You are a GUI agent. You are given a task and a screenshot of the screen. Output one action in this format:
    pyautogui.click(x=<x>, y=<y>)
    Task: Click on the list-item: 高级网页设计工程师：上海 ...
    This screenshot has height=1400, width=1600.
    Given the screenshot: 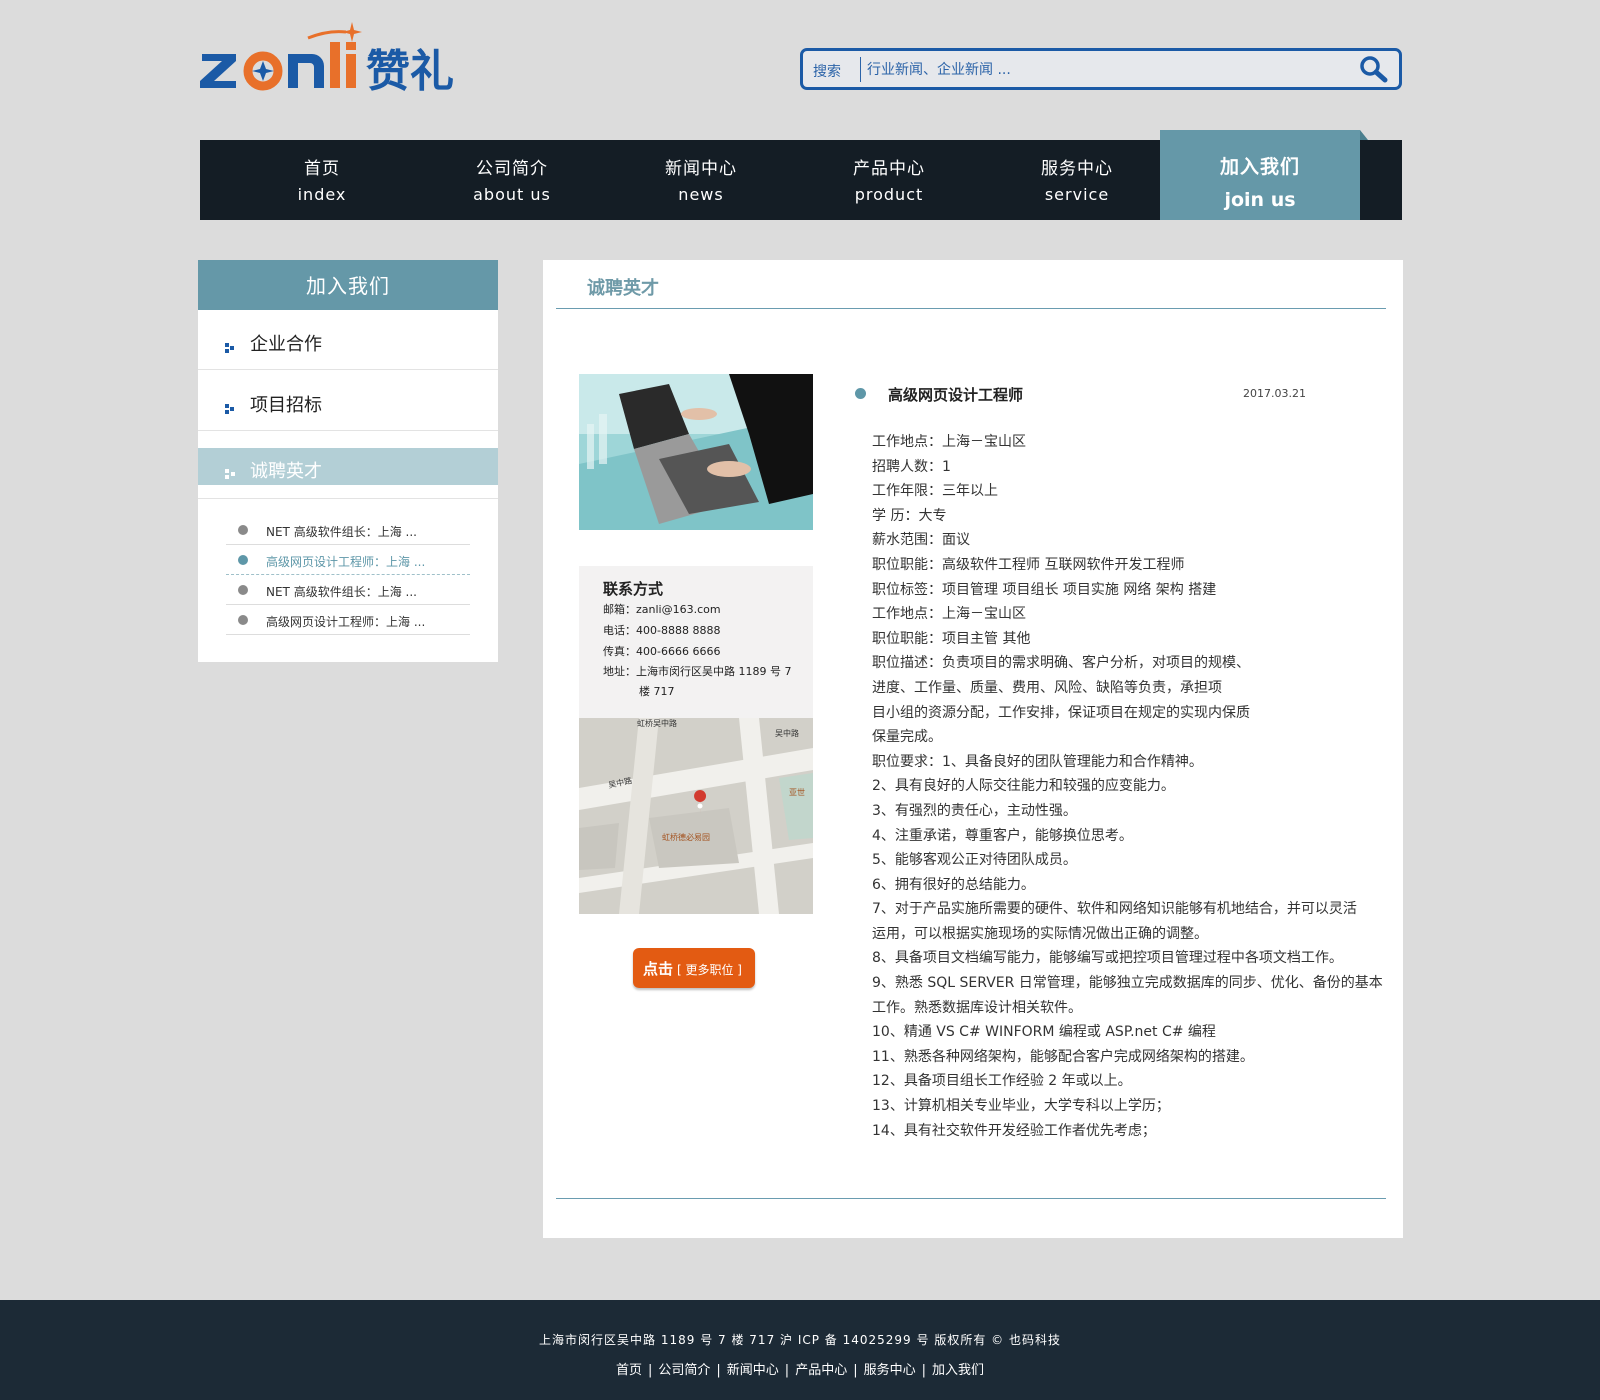 What is the action you would take?
    pyautogui.click(x=348, y=620)
    